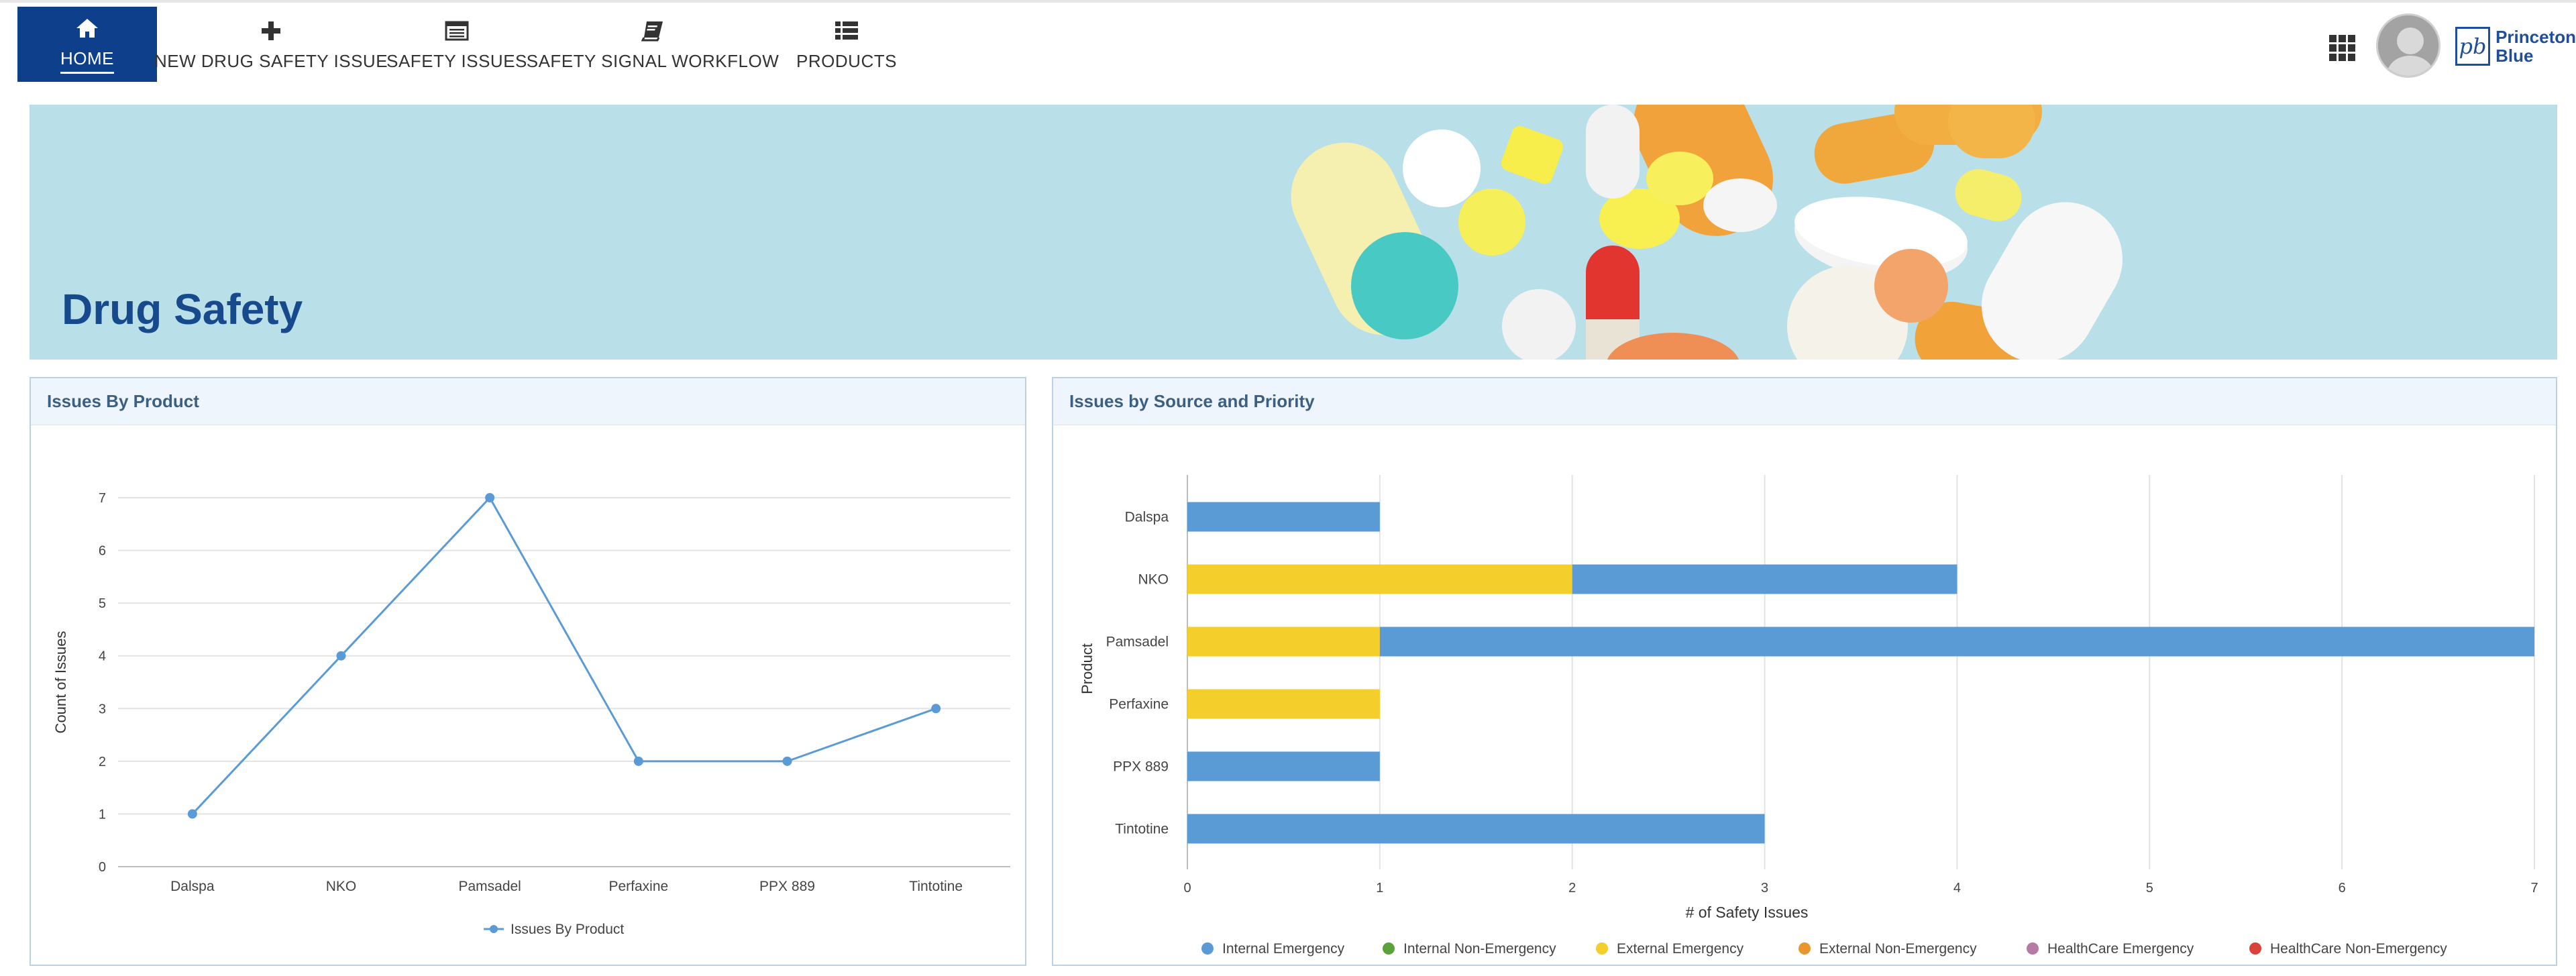 The width and height of the screenshot is (2576, 976). Describe the element at coordinates (60, 682) in the screenshot. I see `y-axis-title: Count of Issues` at that location.